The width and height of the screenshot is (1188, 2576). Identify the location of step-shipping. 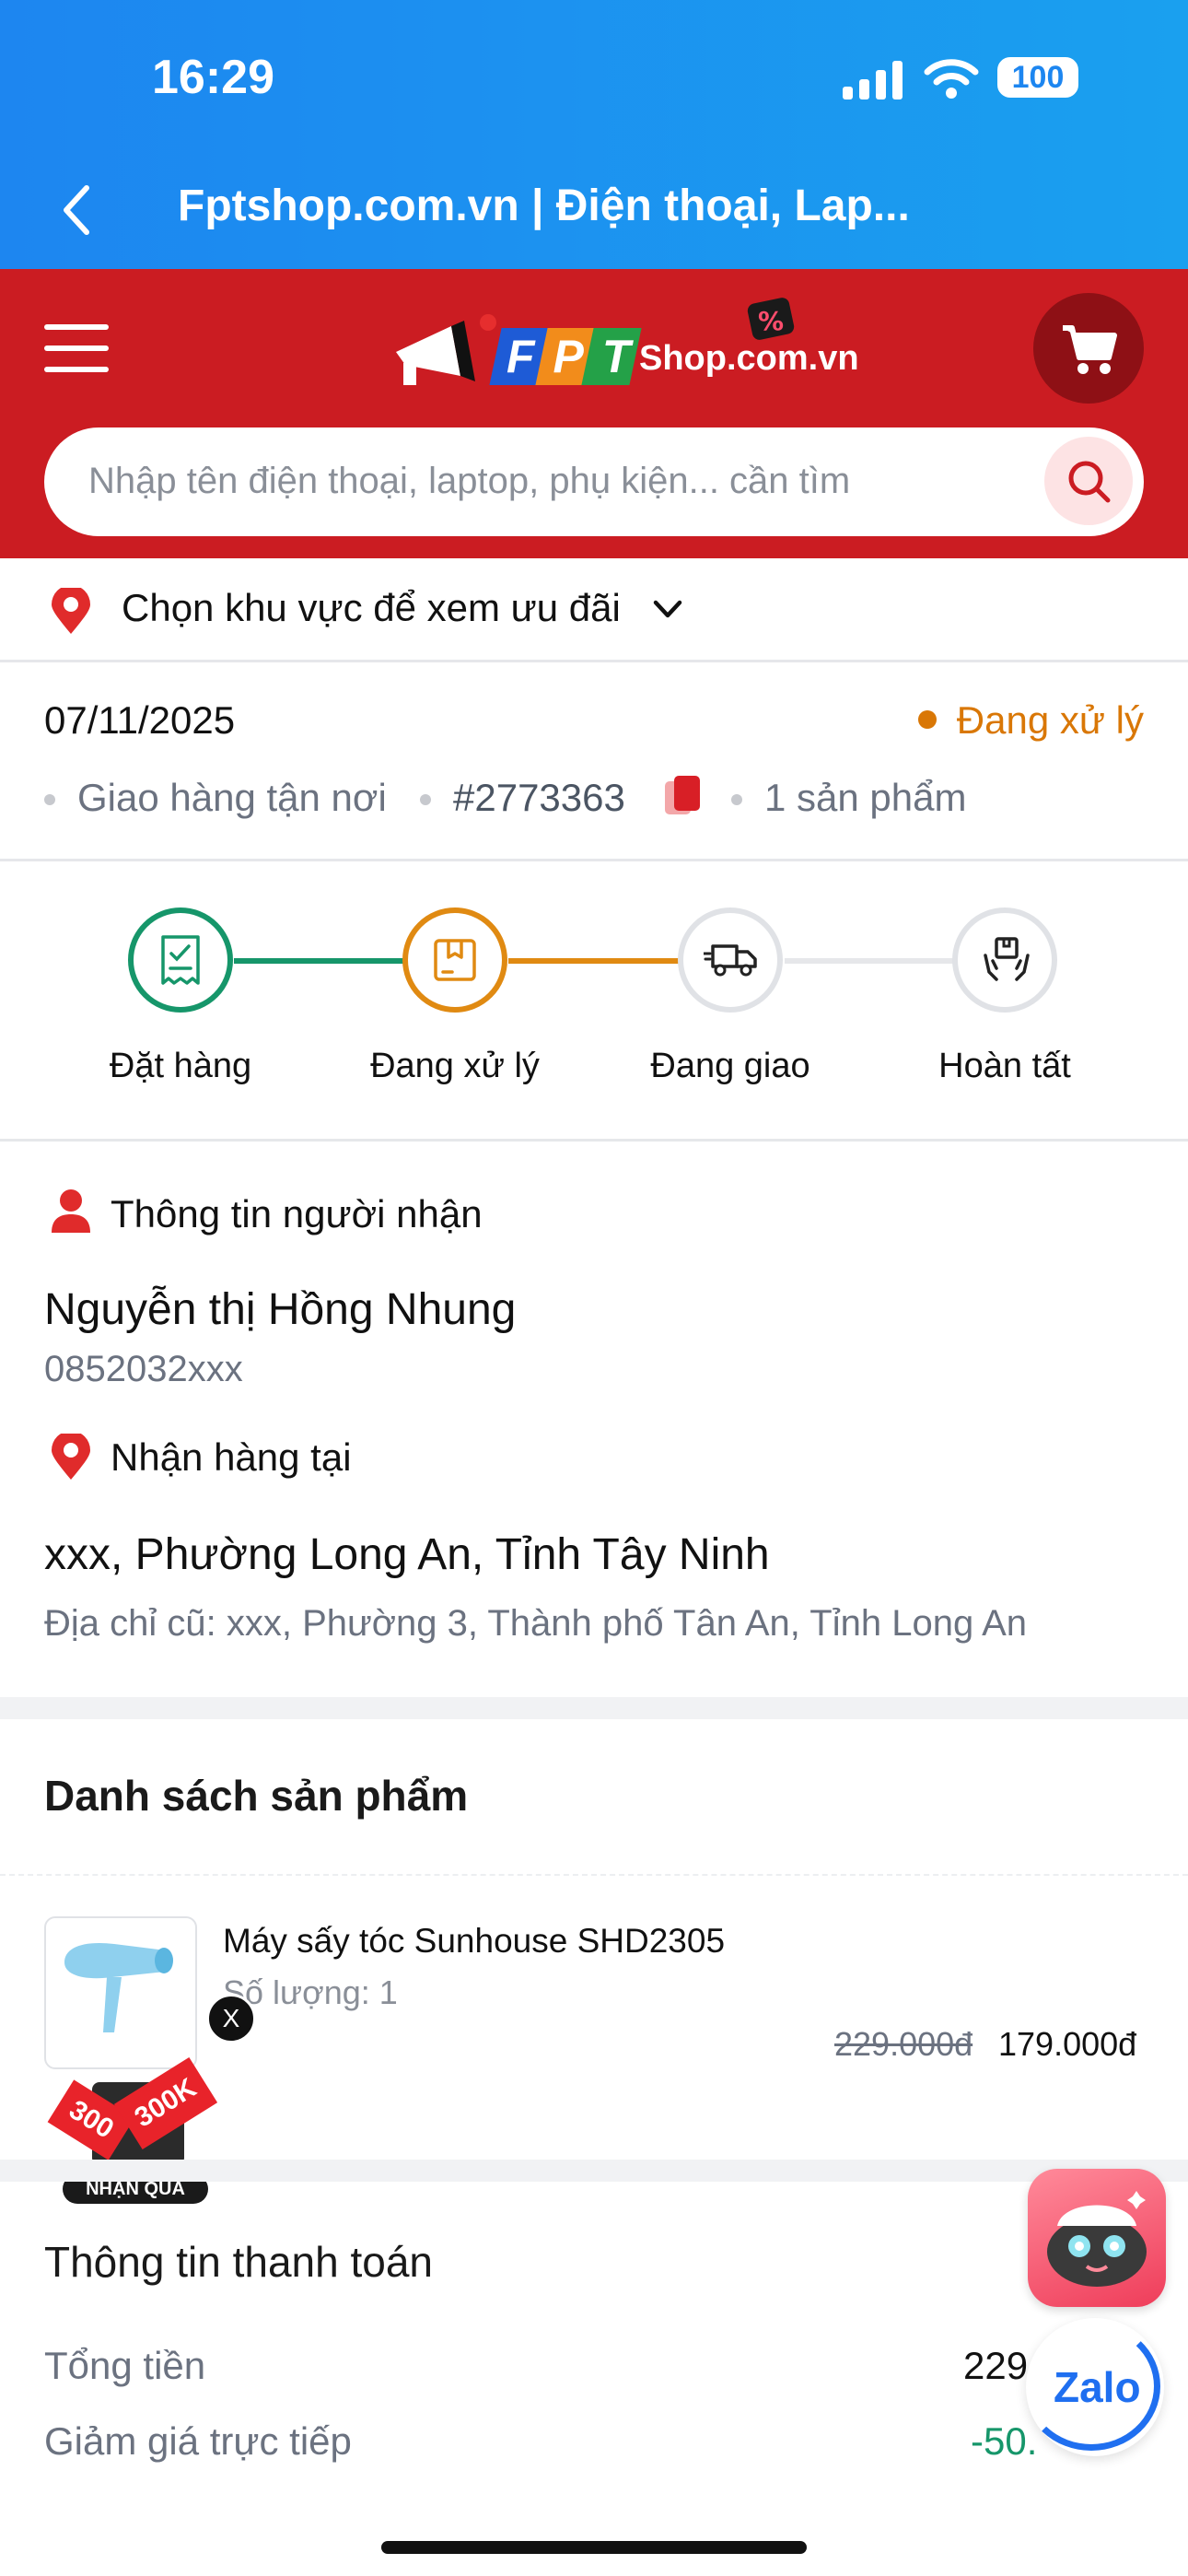
(730, 960).